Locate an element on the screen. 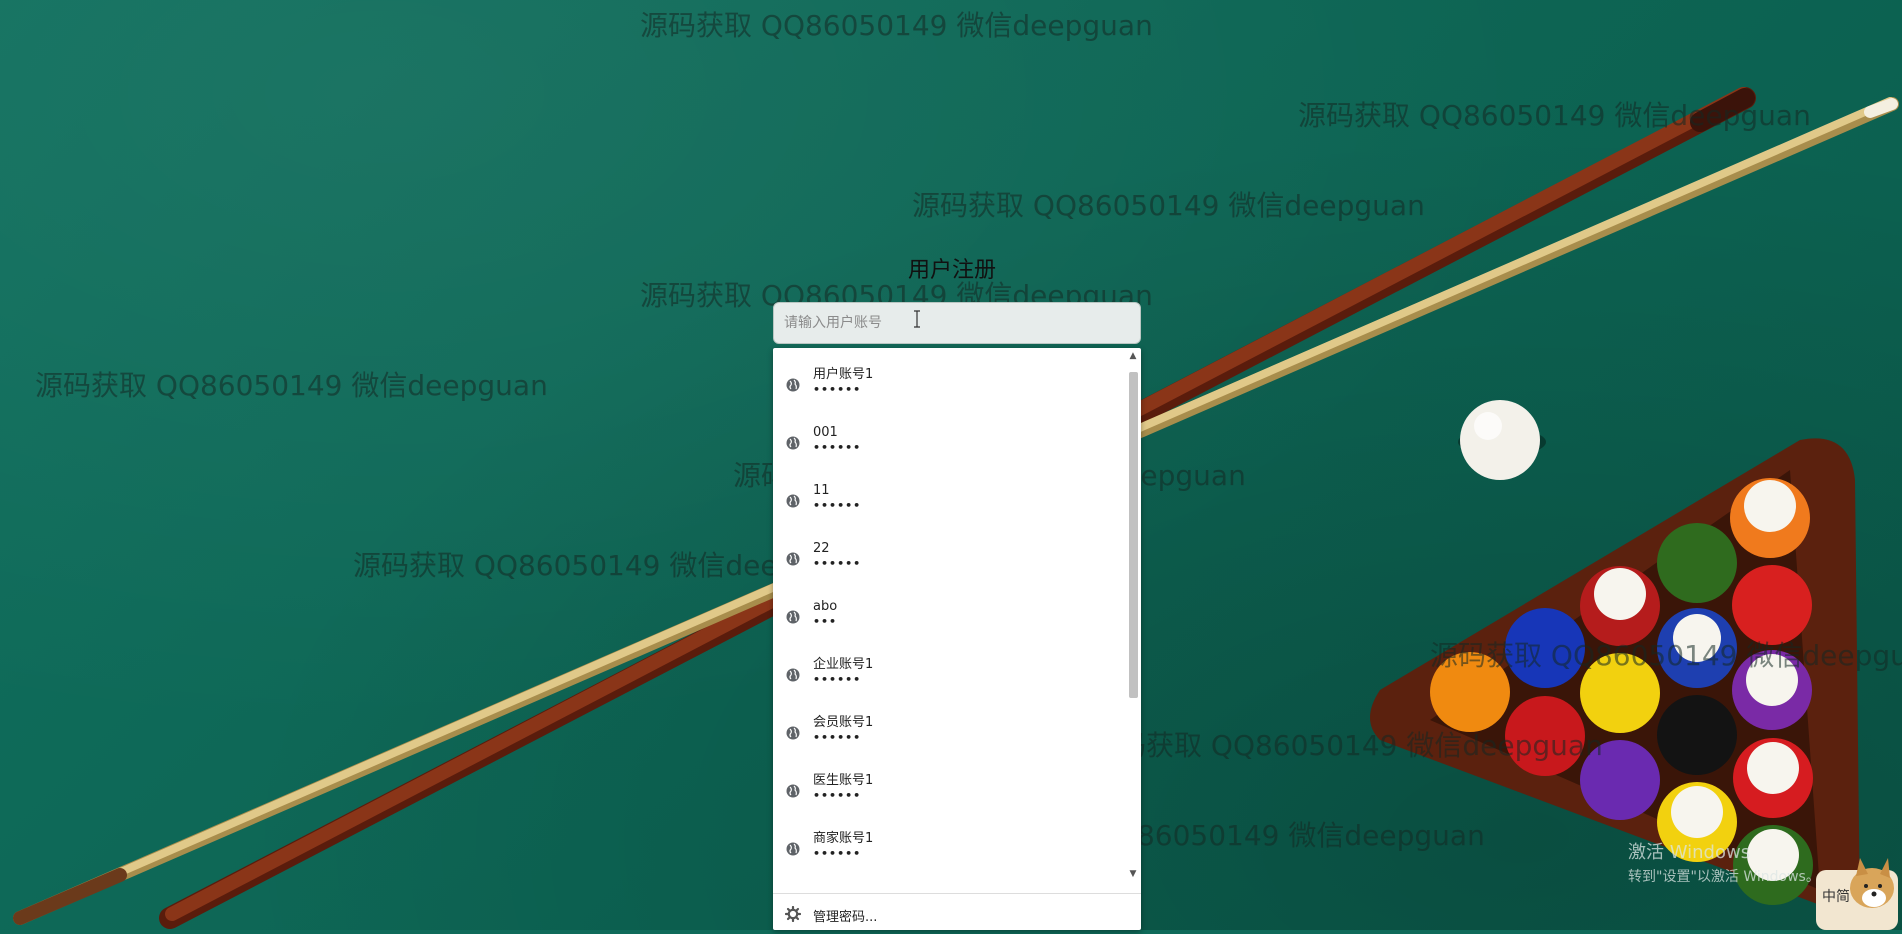 This screenshot has height=934, width=1902. autofill-item-text: 医生账号1 •••••• is located at coordinates (843, 787).